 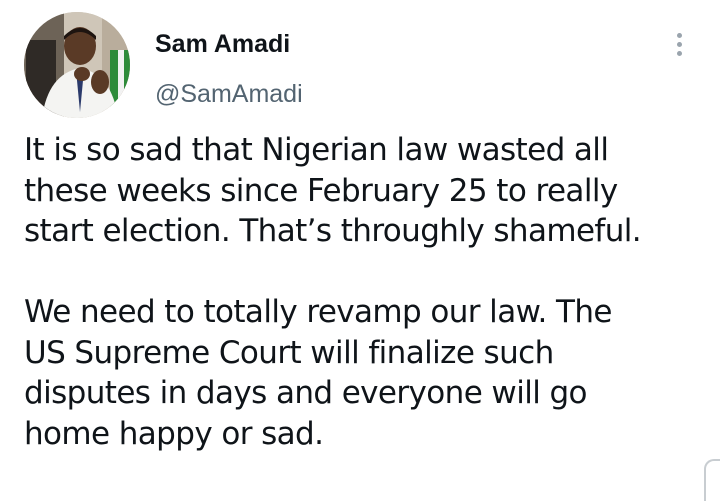 What do you see at coordinates (229, 94) in the screenshot?
I see `author-handle: @SamAmadi` at bounding box center [229, 94].